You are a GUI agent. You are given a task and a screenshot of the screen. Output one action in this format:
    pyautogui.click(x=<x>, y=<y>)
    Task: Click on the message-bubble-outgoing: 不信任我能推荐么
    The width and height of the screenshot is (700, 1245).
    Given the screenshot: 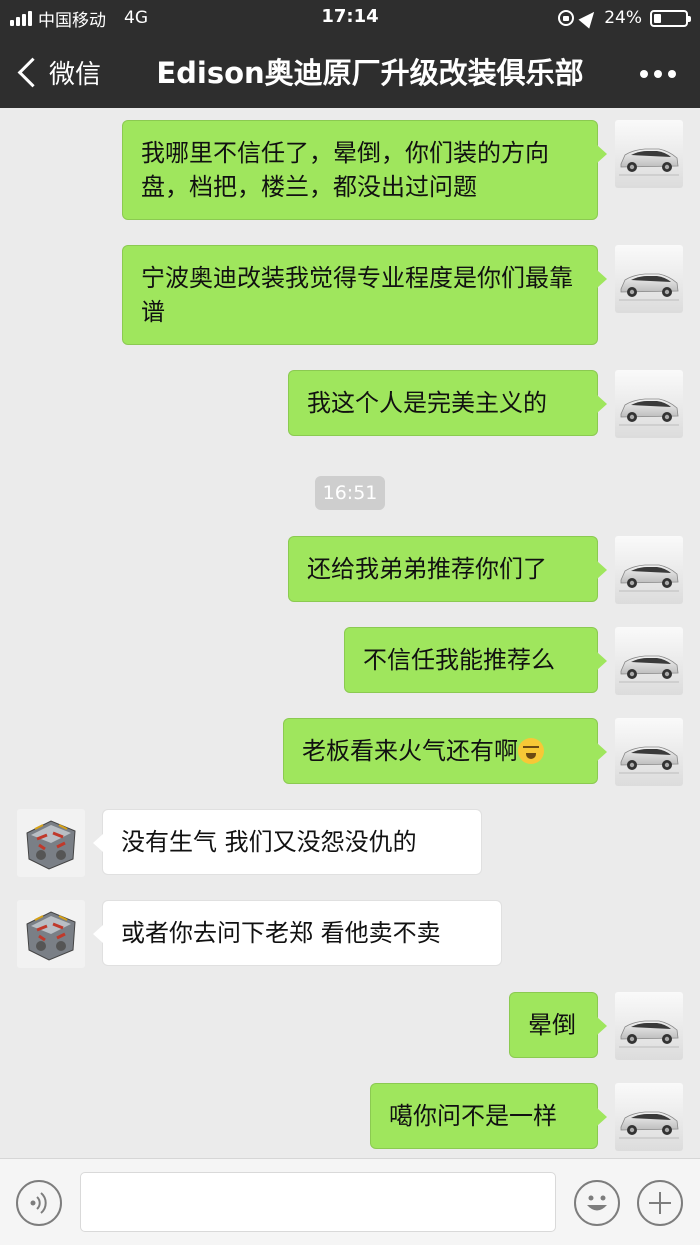 What is the action you would take?
    pyautogui.click(x=475, y=660)
    